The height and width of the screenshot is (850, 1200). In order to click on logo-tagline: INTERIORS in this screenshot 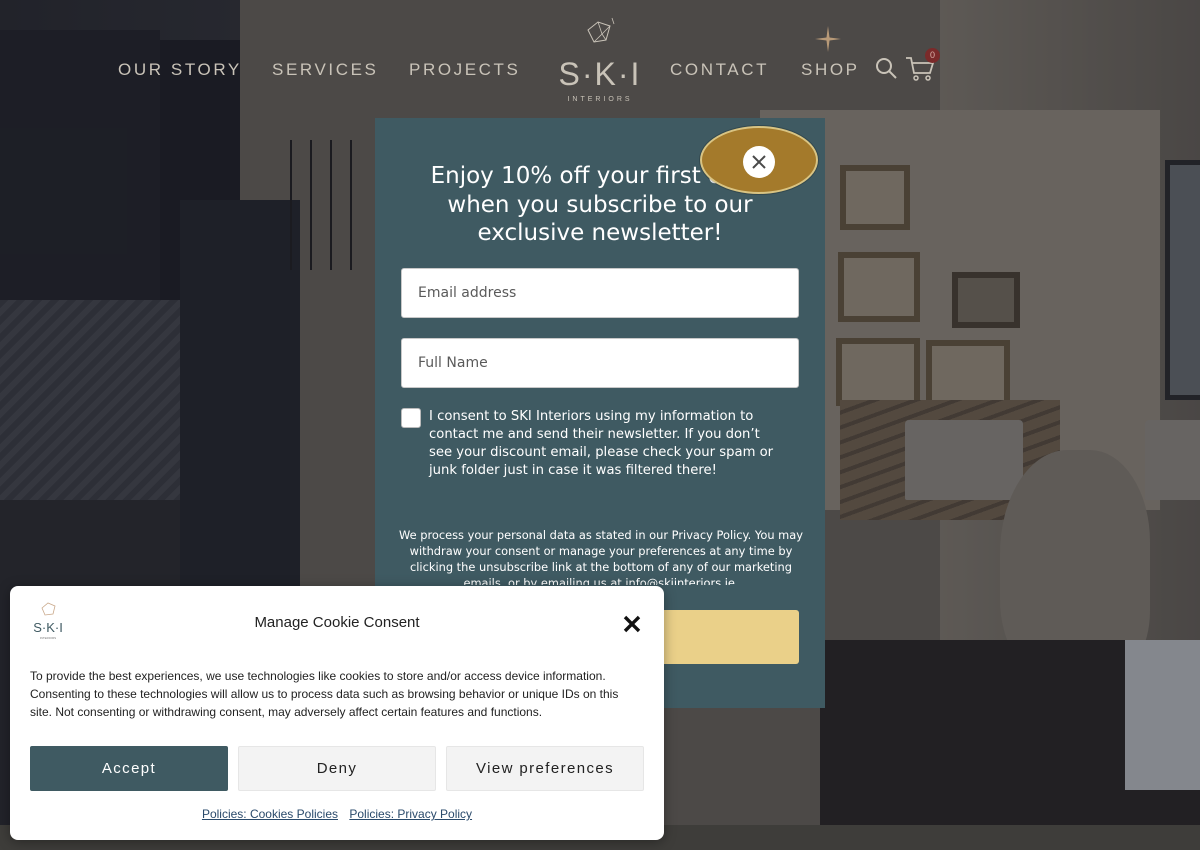, I will do `click(600, 99)`.